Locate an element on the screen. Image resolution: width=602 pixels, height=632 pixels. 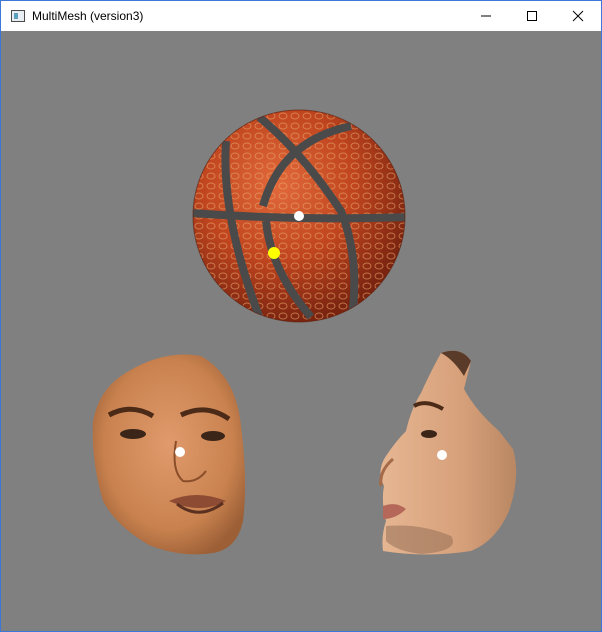
minimize-icon is located at coordinates (486, 16).